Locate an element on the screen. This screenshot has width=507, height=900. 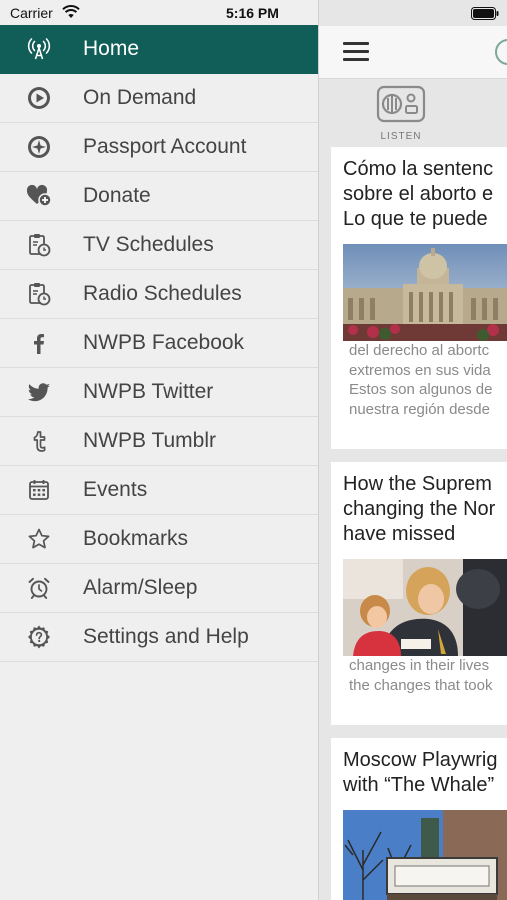
menu-item-label: Passport Account is located at coordinates (165, 146).